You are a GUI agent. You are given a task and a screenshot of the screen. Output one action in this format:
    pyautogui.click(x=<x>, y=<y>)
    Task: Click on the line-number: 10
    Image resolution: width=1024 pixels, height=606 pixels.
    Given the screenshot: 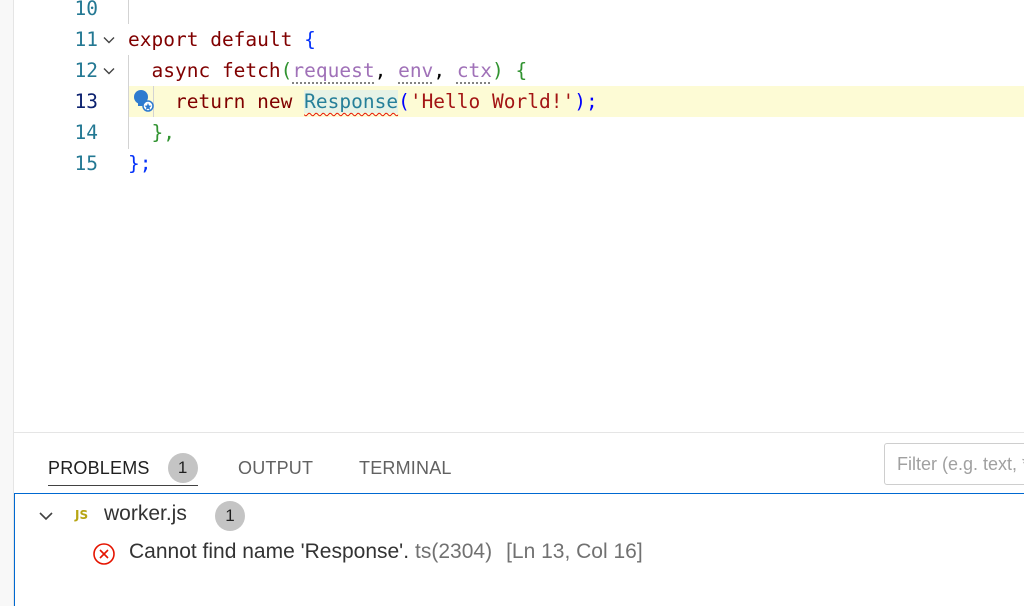 What is the action you would take?
    pyautogui.click(x=86, y=10)
    